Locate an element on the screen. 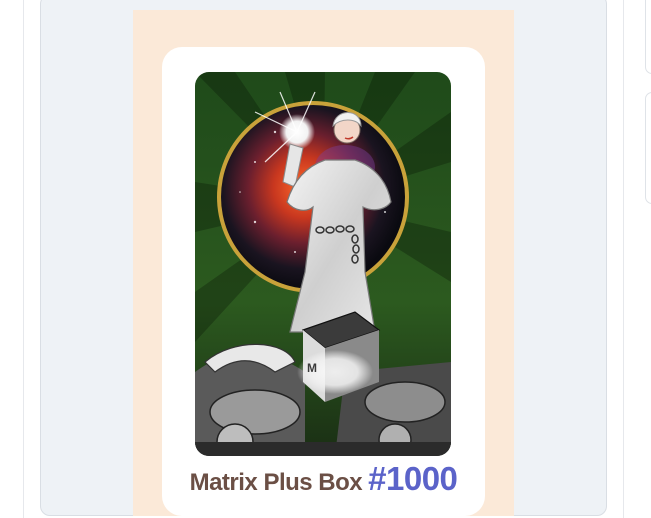 This screenshot has width=651, height=518. nft-number: #1000 is located at coordinates (413, 478).